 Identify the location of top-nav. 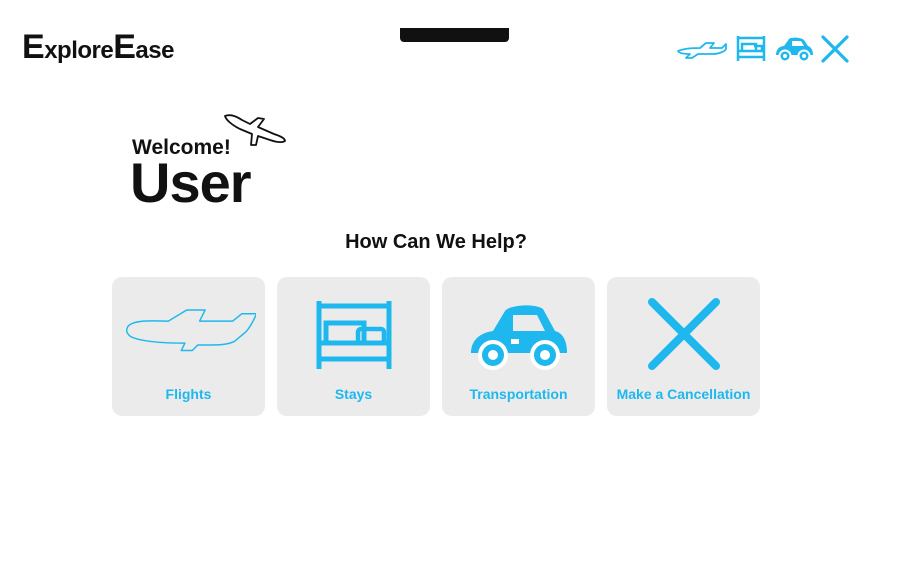
(763, 49).